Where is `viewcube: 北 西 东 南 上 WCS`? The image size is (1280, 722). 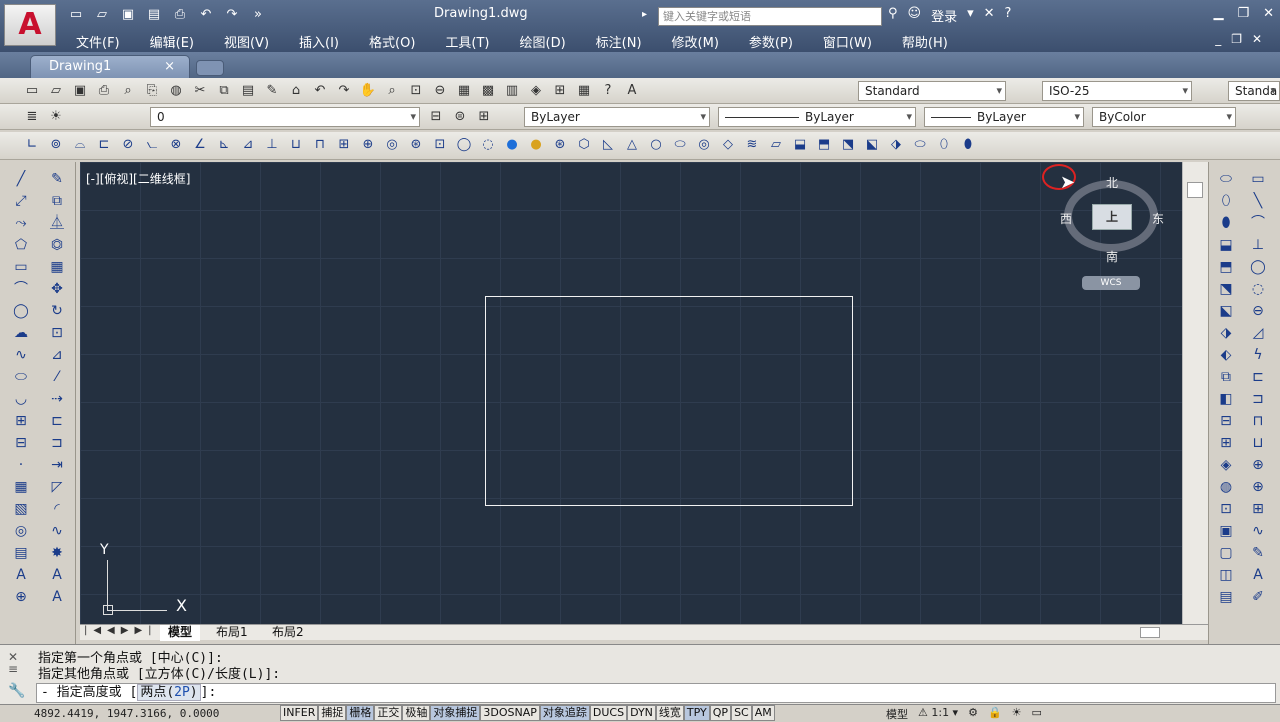 viewcube: 北 西 东 南 上 WCS is located at coordinates (1115, 232).